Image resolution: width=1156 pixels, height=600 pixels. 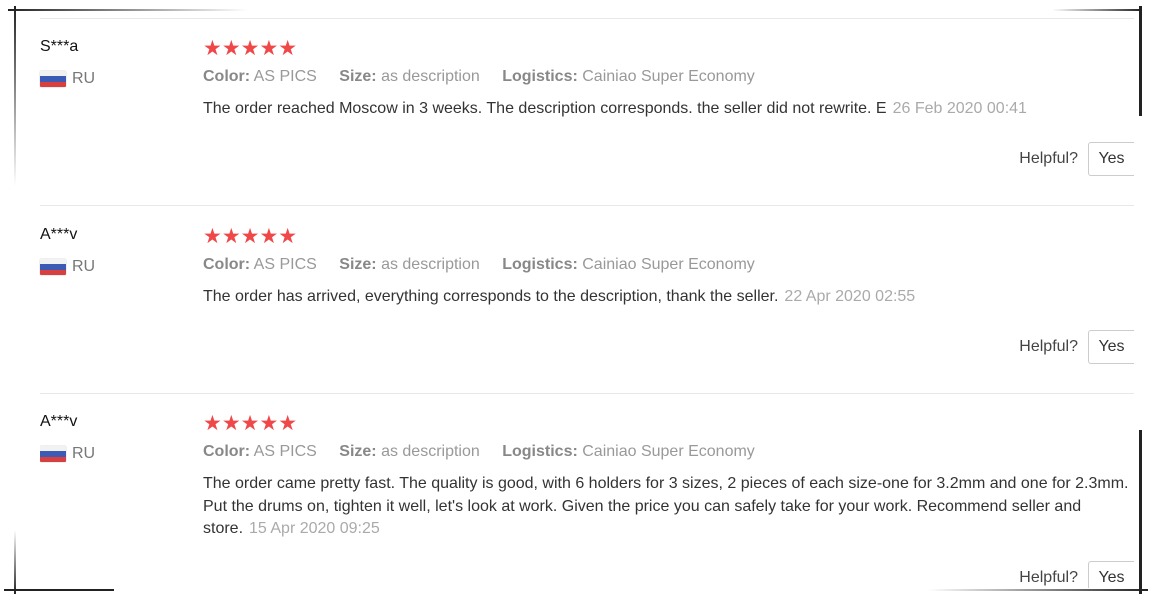 What do you see at coordinates (314, 528) in the screenshot?
I see `review-date: 15 Apr 2020 09:25` at bounding box center [314, 528].